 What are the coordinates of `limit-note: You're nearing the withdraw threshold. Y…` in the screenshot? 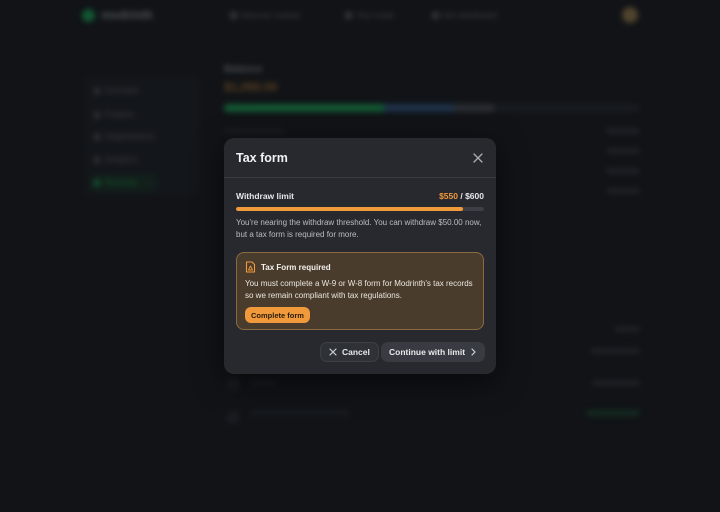 It's located at (359, 228).